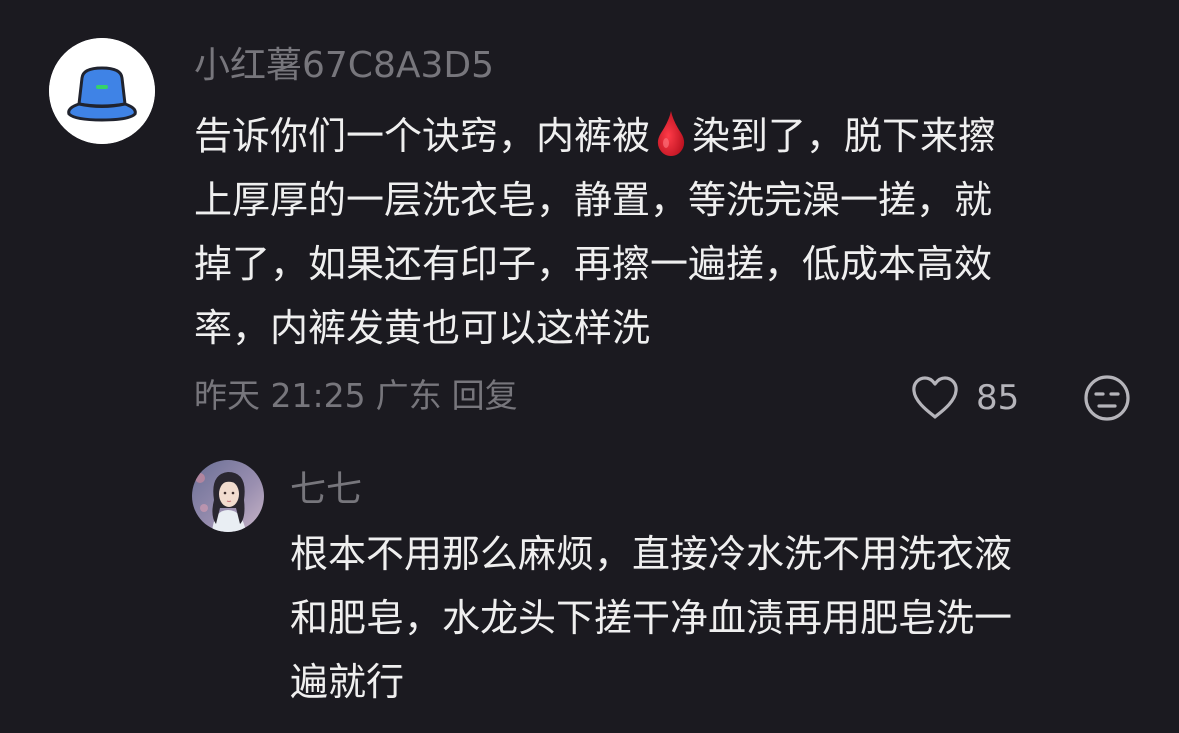 The width and height of the screenshot is (1179, 733). Describe the element at coordinates (671, 133) in the screenshot. I see `blood-drop-icon` at that location.